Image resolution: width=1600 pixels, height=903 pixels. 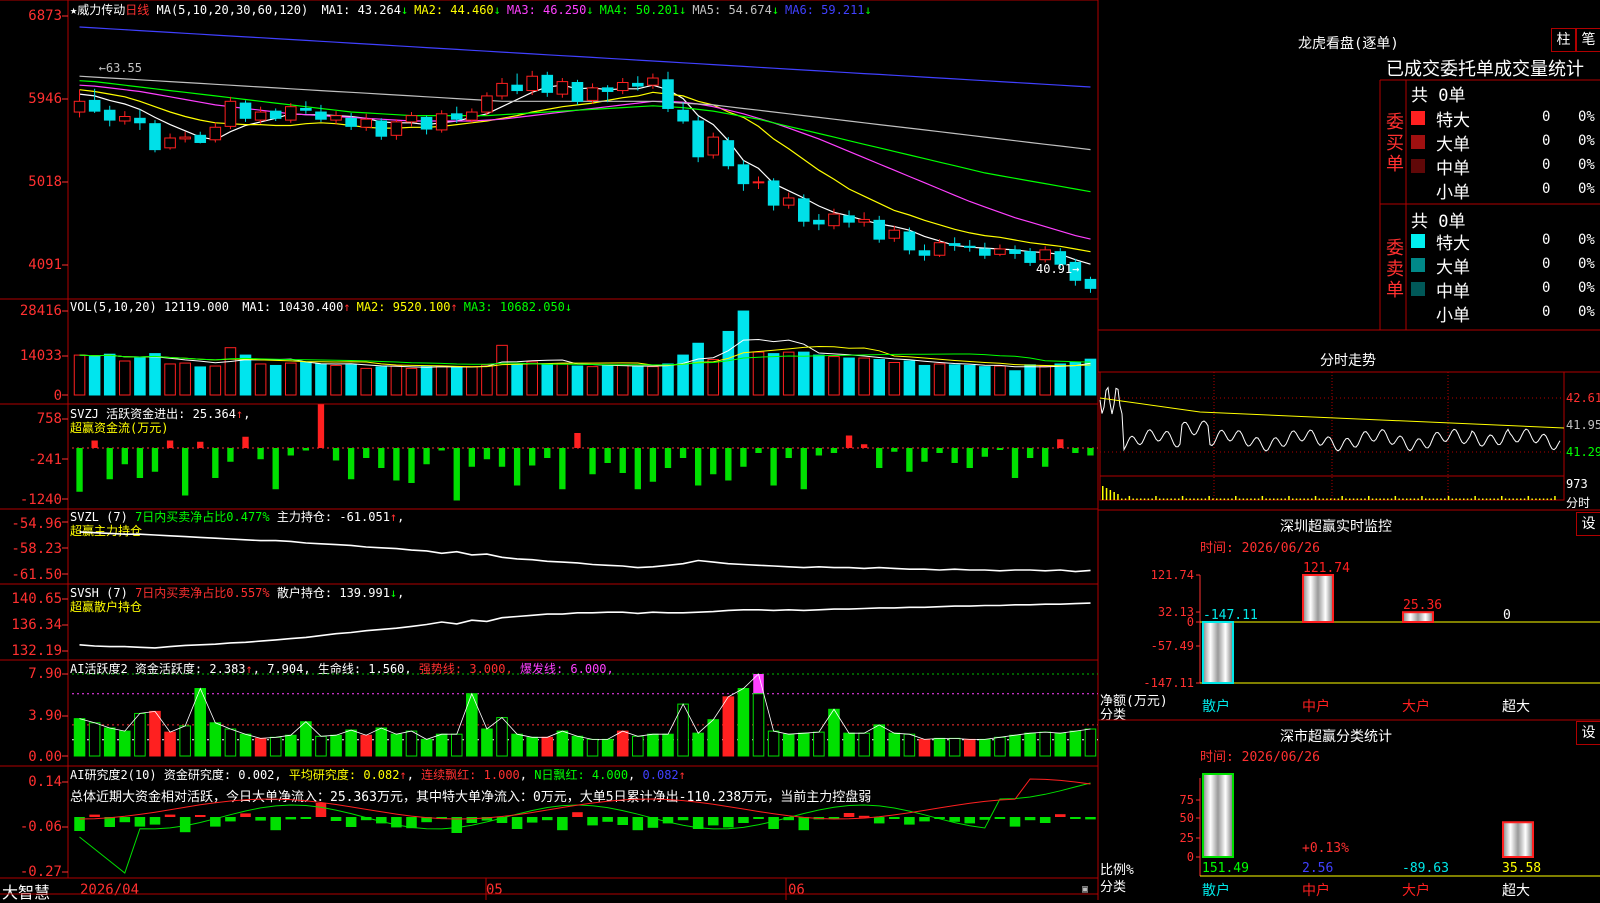 I want to click on svsh-line, so click(x=585, y=625).